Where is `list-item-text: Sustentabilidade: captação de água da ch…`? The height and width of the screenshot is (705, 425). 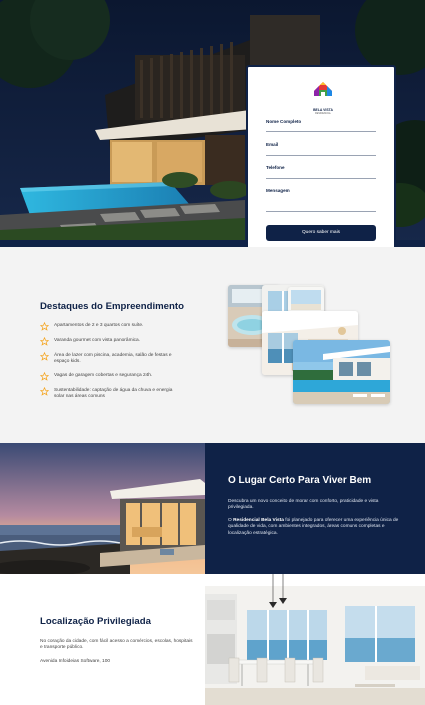
list-item-text: Sustentabilidade: captação de água da ch… is located at coordinates (113, 393).